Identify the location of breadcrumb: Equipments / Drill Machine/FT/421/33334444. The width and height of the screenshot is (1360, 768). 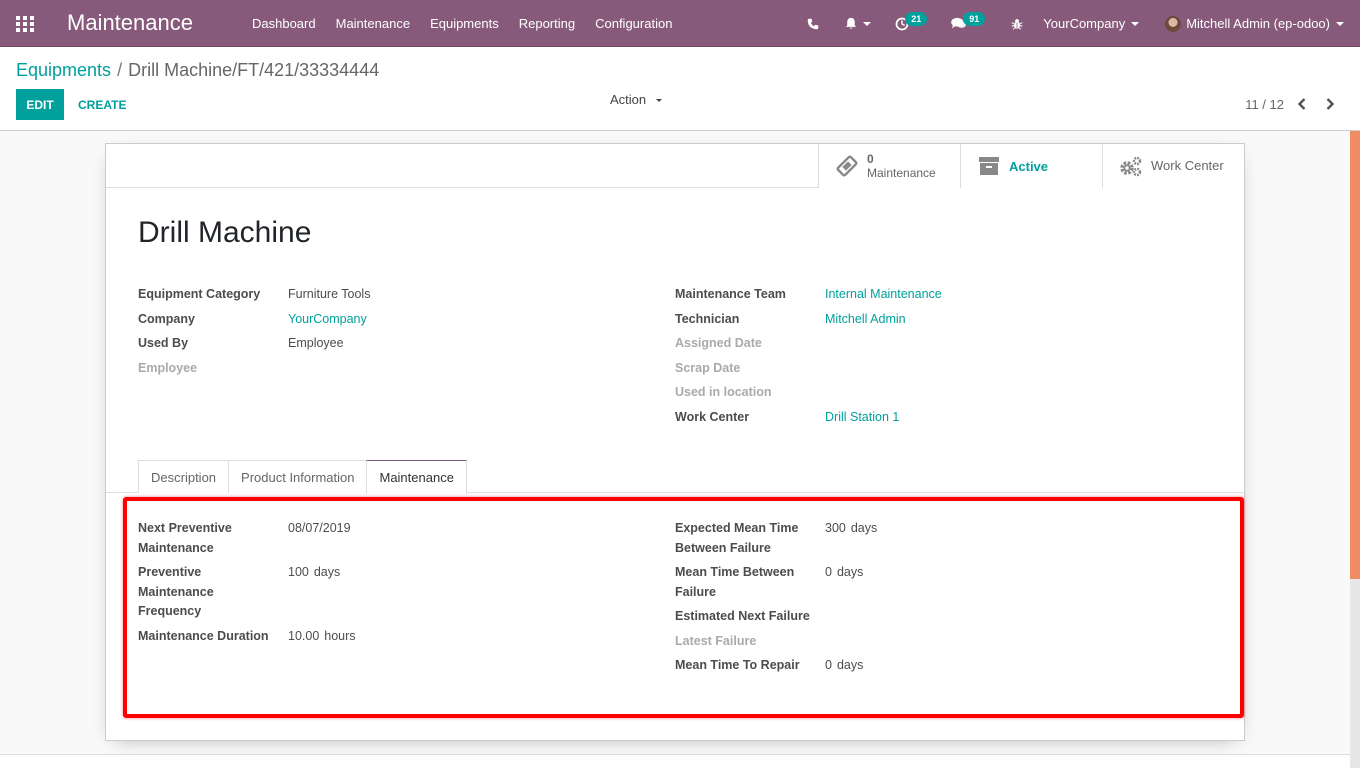
(197, 70).